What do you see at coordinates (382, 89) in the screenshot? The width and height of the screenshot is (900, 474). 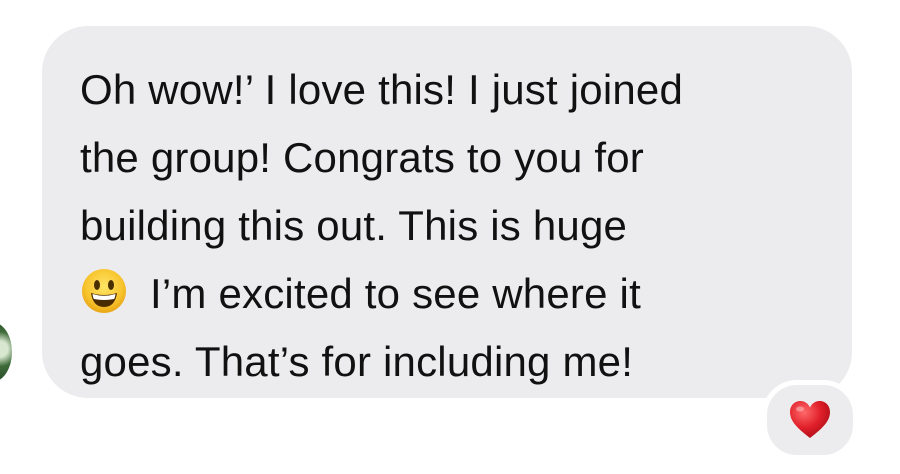 I see `message-line-1: Oh wow!’ I love this! I just joined` at bounding box center [382, 89].